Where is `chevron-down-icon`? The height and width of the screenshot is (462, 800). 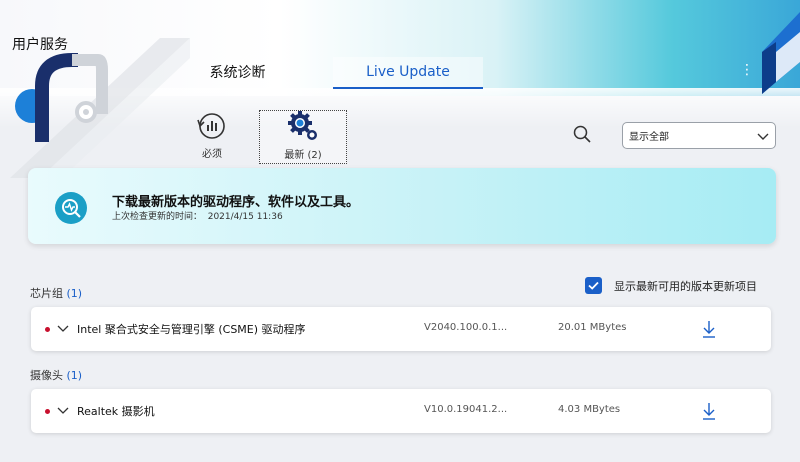
chevron-down-icon is located at coordinates (763, 136).